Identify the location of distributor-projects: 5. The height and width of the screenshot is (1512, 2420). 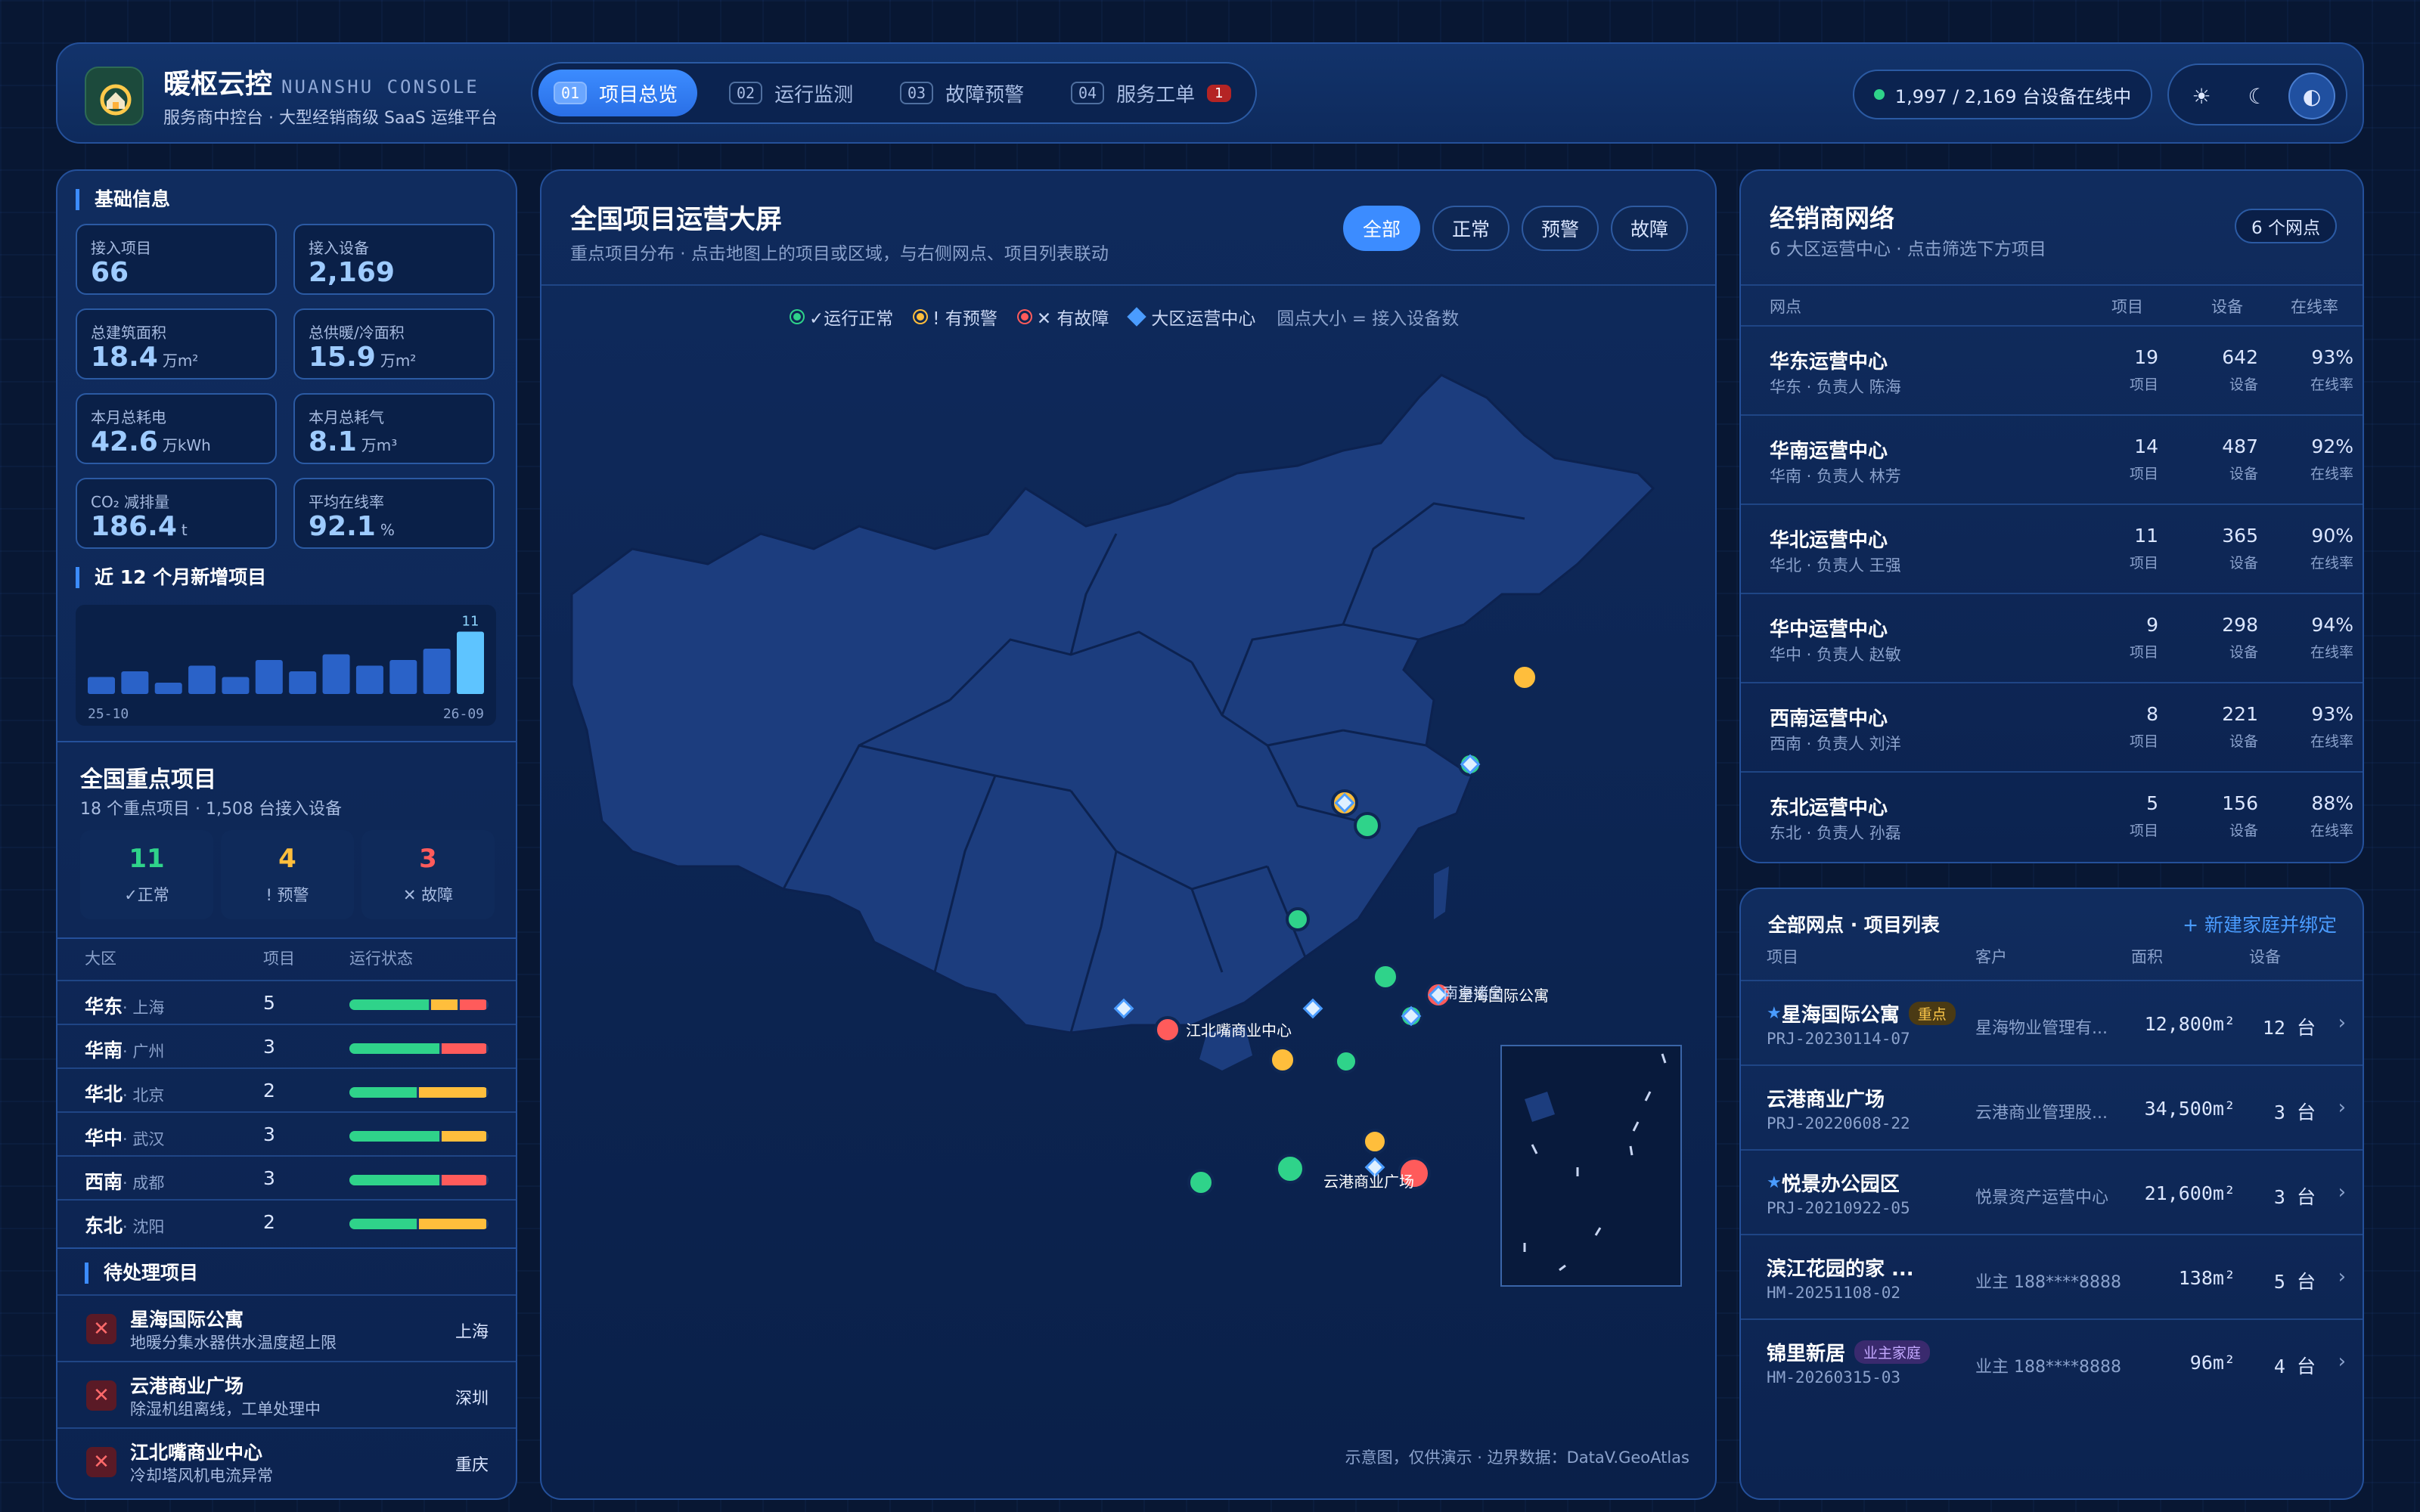
(2152, 803).